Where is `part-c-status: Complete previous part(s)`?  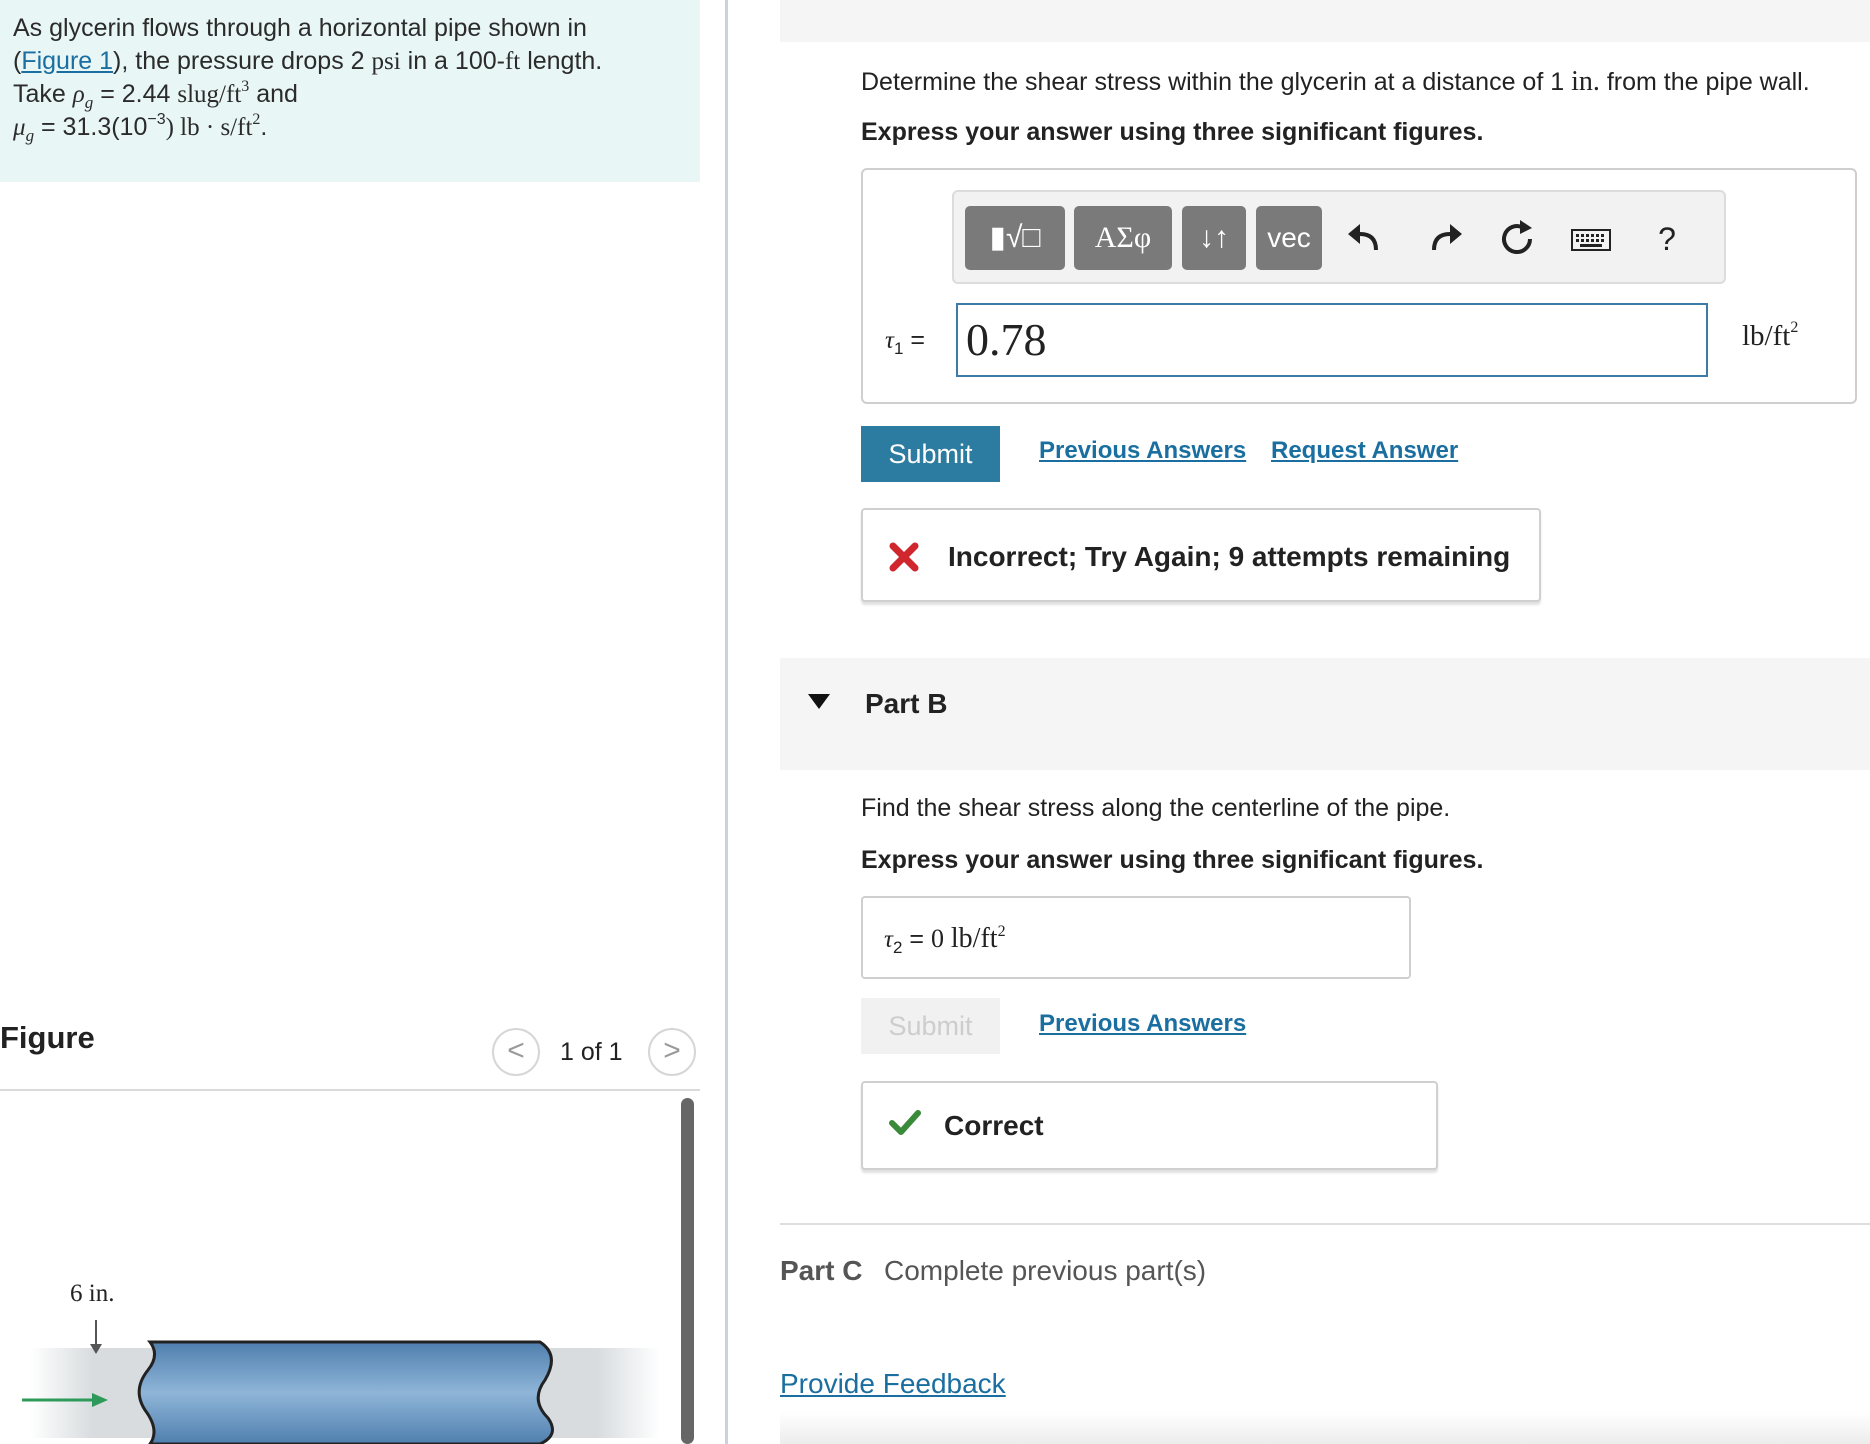 part-c-status: Complete previous part(s) is located at coordinates (1045, 1270).